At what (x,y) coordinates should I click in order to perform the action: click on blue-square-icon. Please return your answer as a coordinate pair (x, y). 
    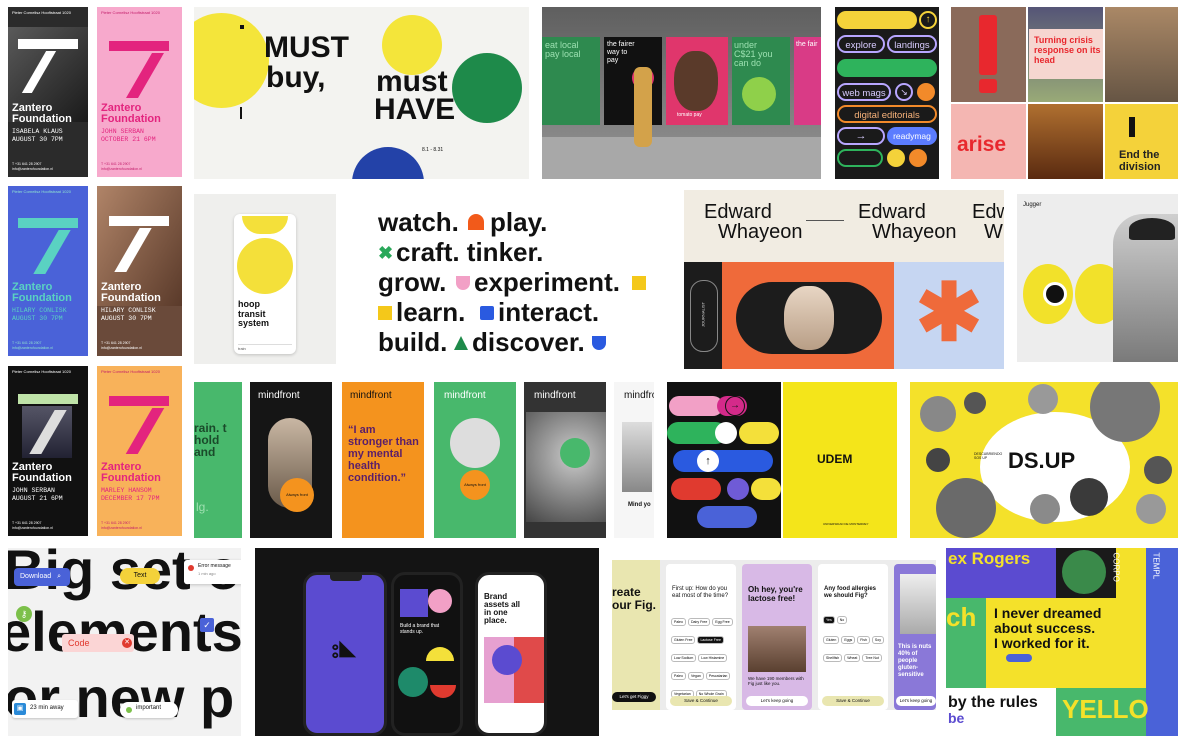
    Looking at the image, I should click on (487, 313).